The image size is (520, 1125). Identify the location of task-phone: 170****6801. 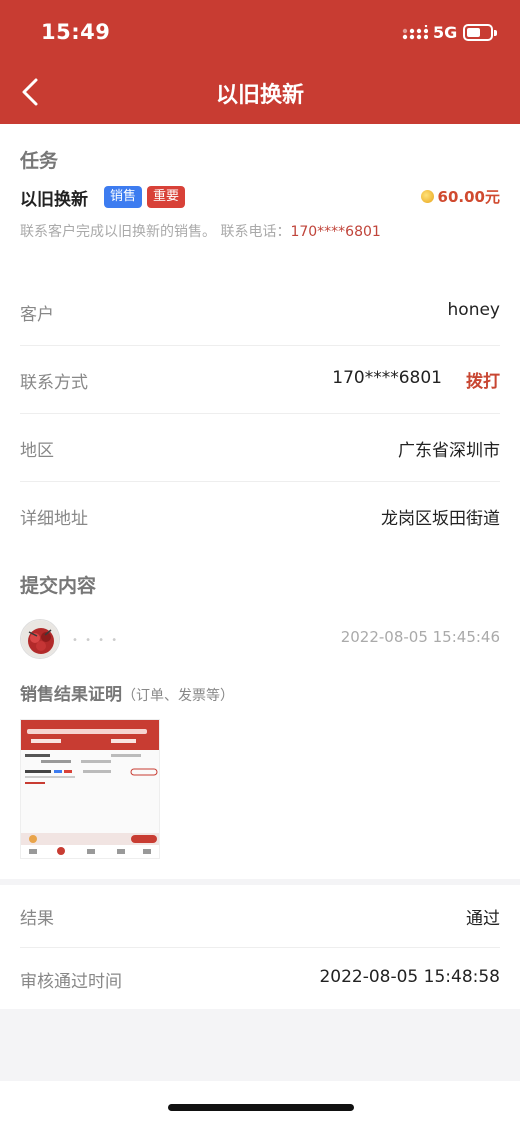
(335, 232).